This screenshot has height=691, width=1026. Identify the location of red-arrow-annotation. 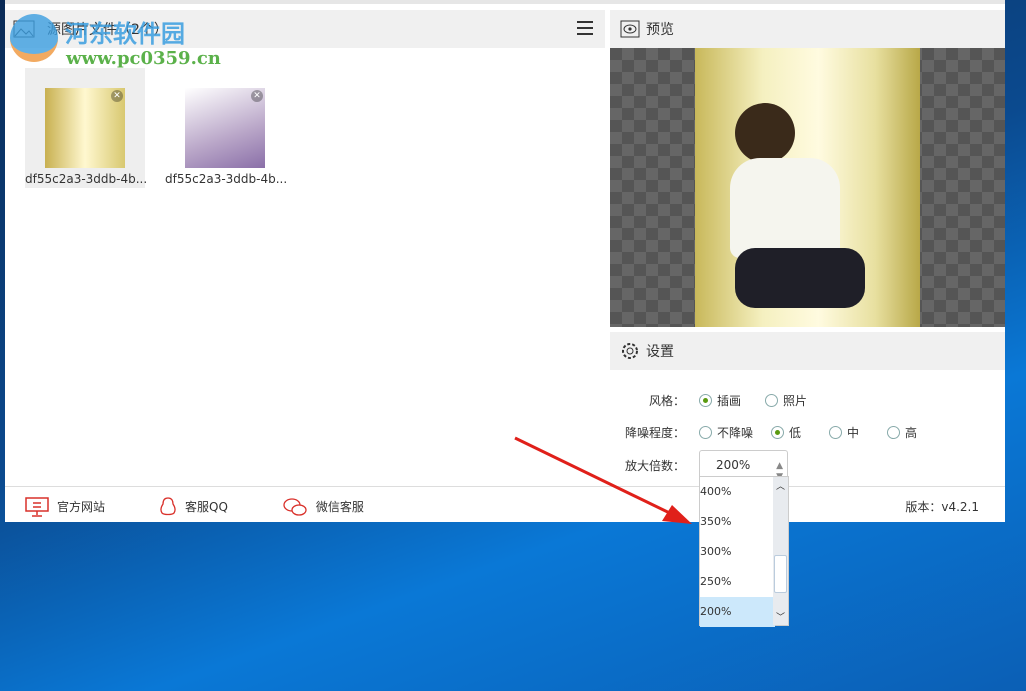
(603, 480).